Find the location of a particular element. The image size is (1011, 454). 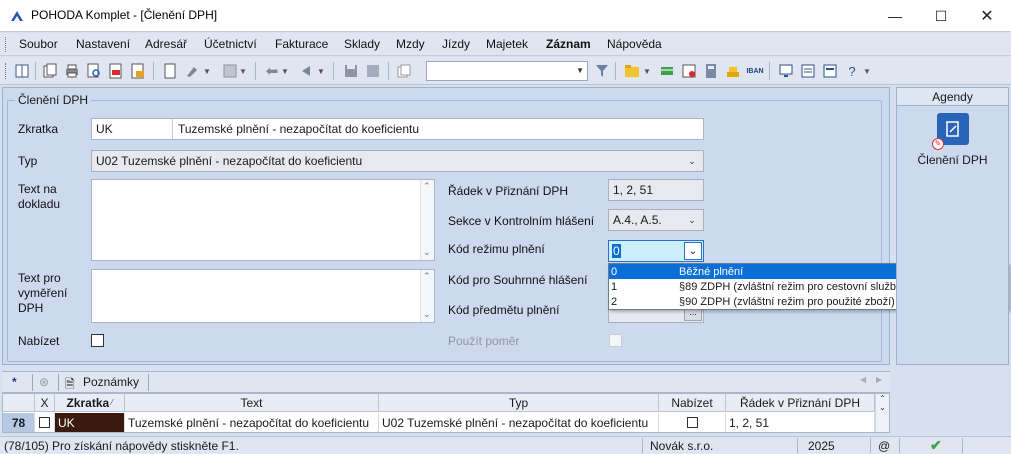

monitor-icon is located at coordinates (786, 71).